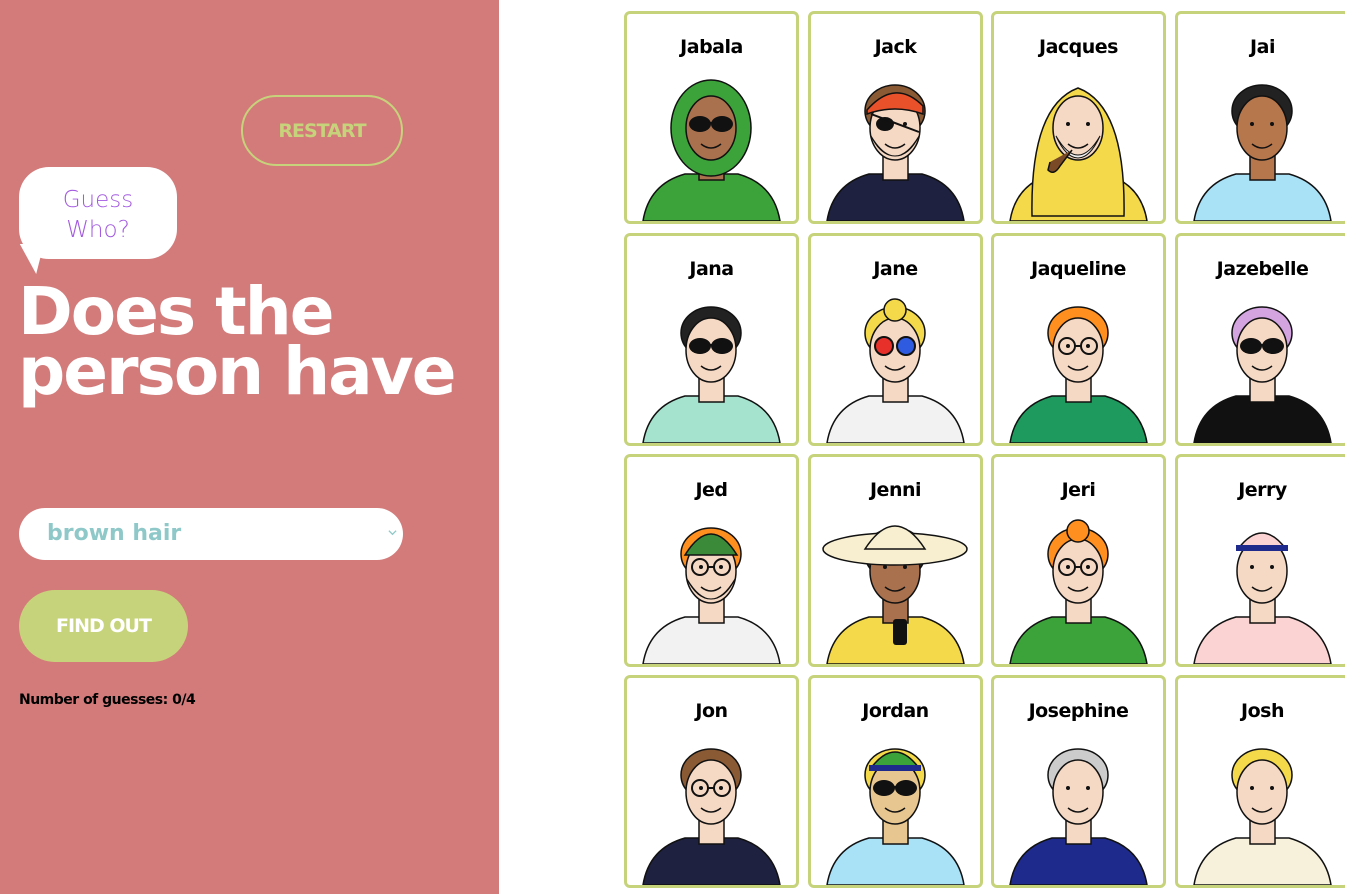 This screenshot has width=1345, height=894. Describe the element at coordinates (895, 711) in the screenshot. I see `character-name: Jordan` at that location.